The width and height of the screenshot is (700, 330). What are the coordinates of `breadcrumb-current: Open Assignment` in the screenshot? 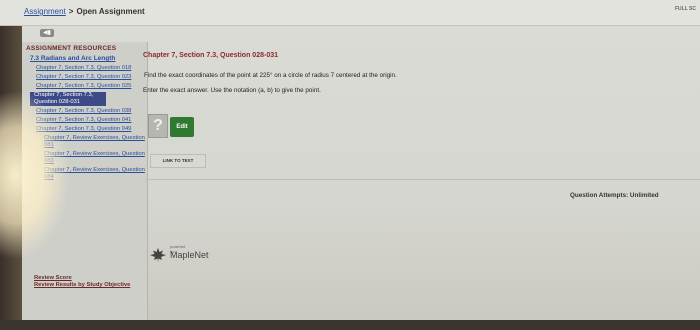 It's located at (110, 11).